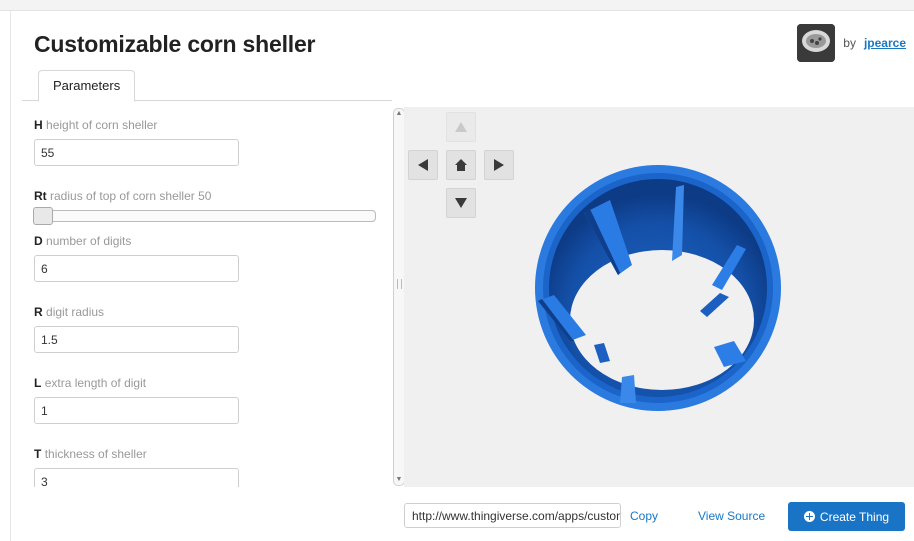 This screenshot has height=541, width=914. Describe the element at coordinates (136, 467) in the screenshot. I see `param-thickness: T thickness of sheller` at that location.